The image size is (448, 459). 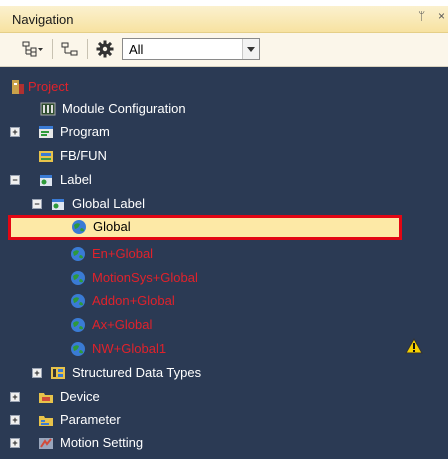 I want to click on tree-item-device: + Device, so click(x=224, y=397).